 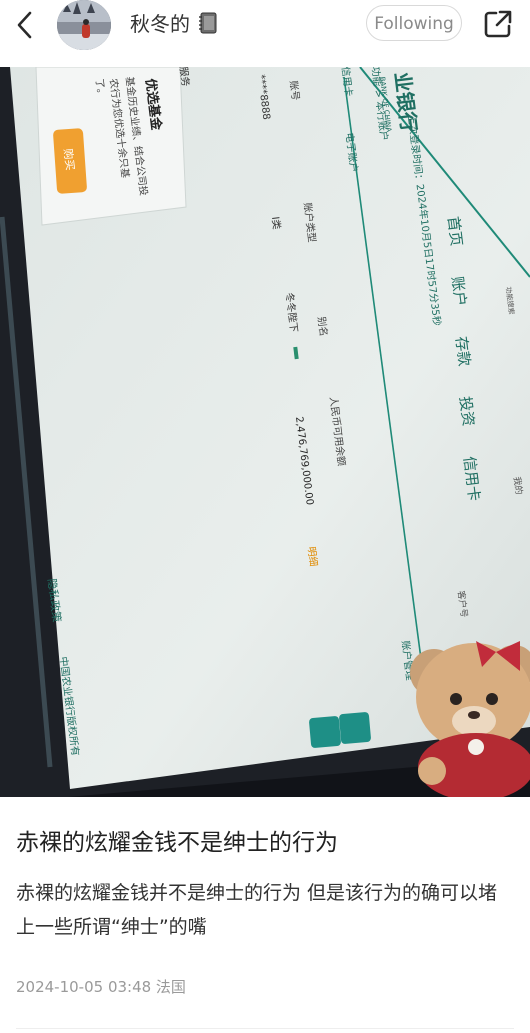 What do you see at coordinates (208, 23) in the screenshot?
I see `notebook-icon` at bounding box center [208, 23].